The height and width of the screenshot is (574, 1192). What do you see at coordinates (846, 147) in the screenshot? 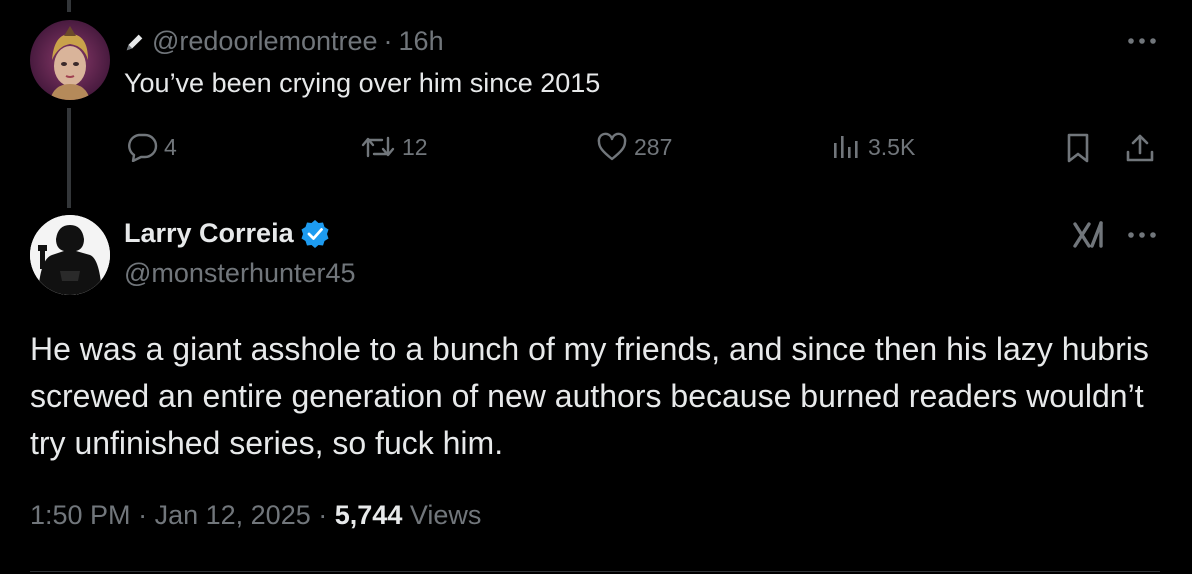
I see `views-icon` at bounding box center [846, 147].